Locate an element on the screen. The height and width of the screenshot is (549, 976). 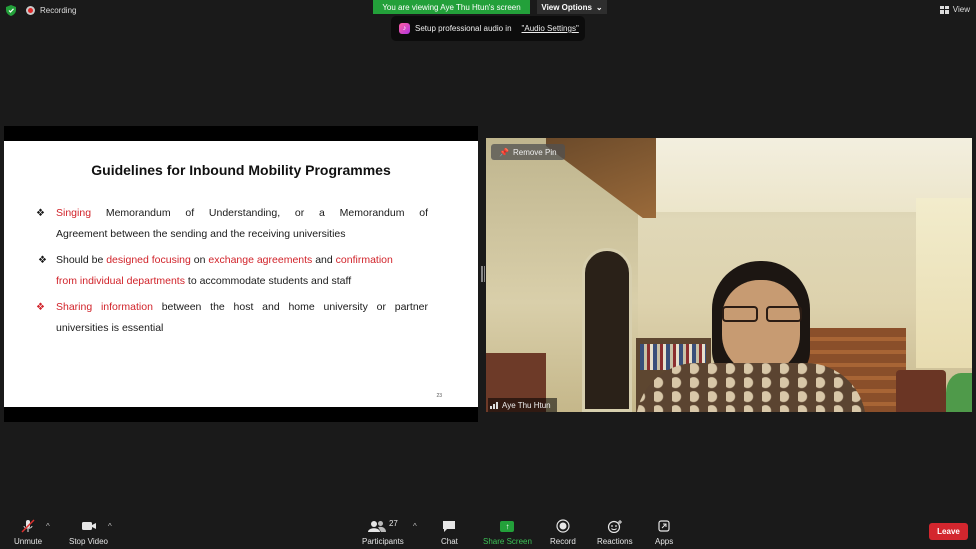
record-label: Record is located at coordinates (563, 541).